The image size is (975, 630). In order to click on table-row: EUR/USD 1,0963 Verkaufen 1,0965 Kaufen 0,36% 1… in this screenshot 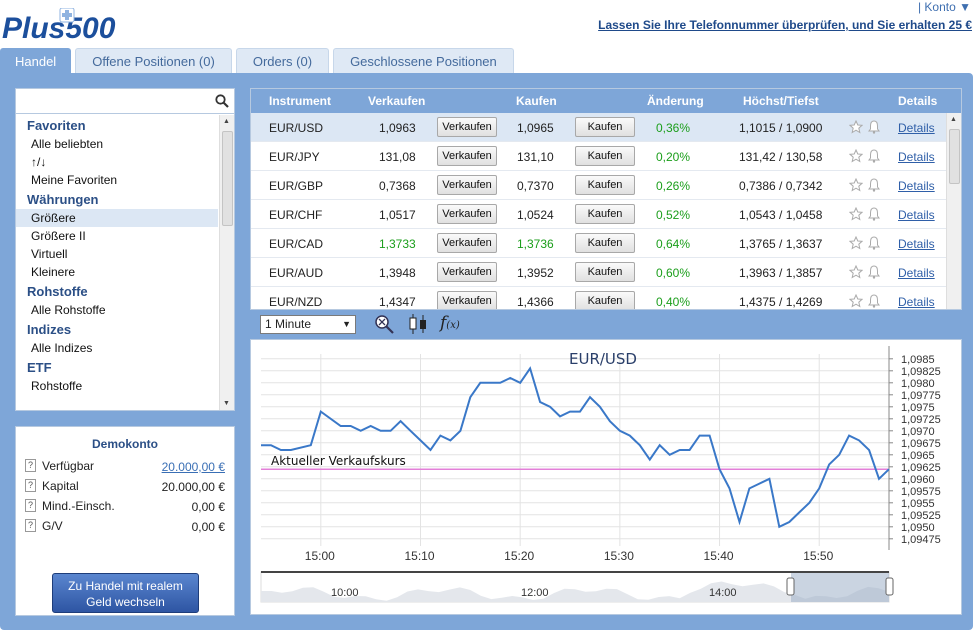, I will do `click(606, 127)`.